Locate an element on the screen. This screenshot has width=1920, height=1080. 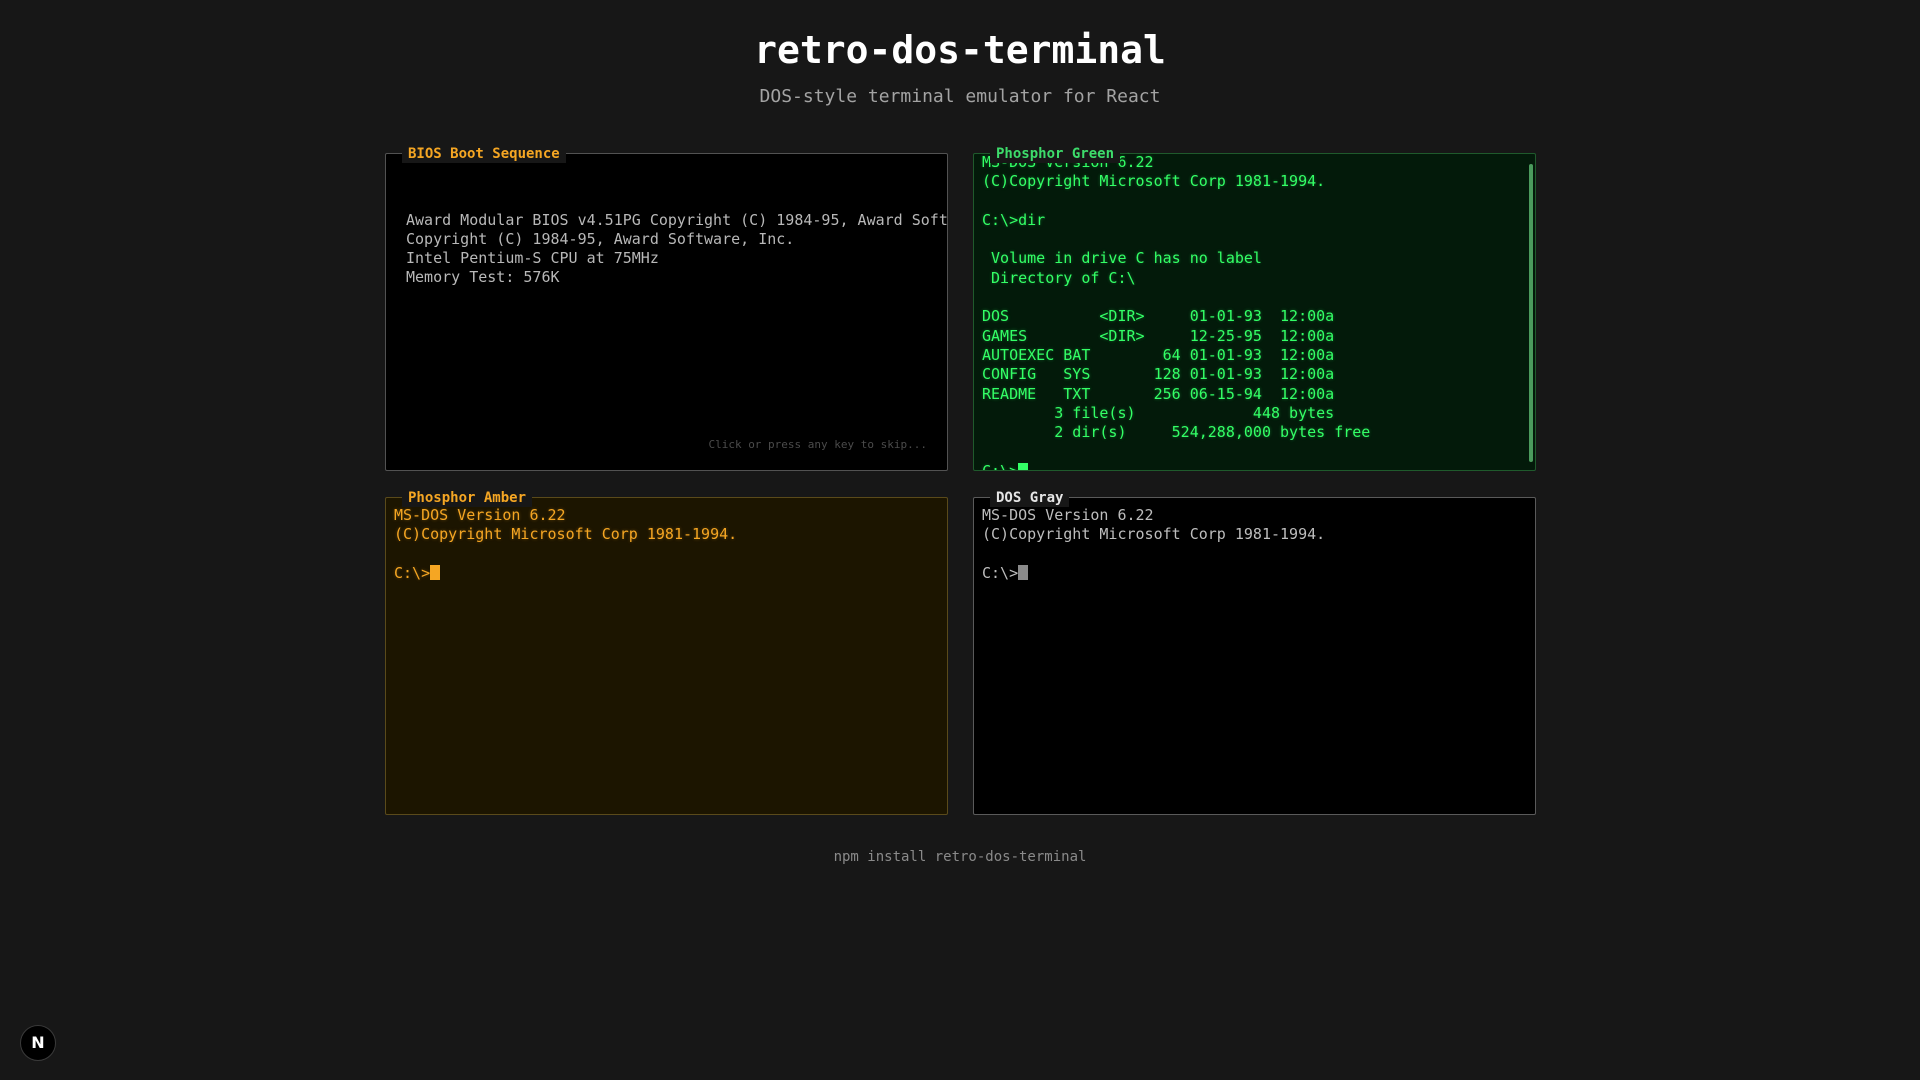
green-panel-label: Phosphor Green is located at coordinates (1055, 154).